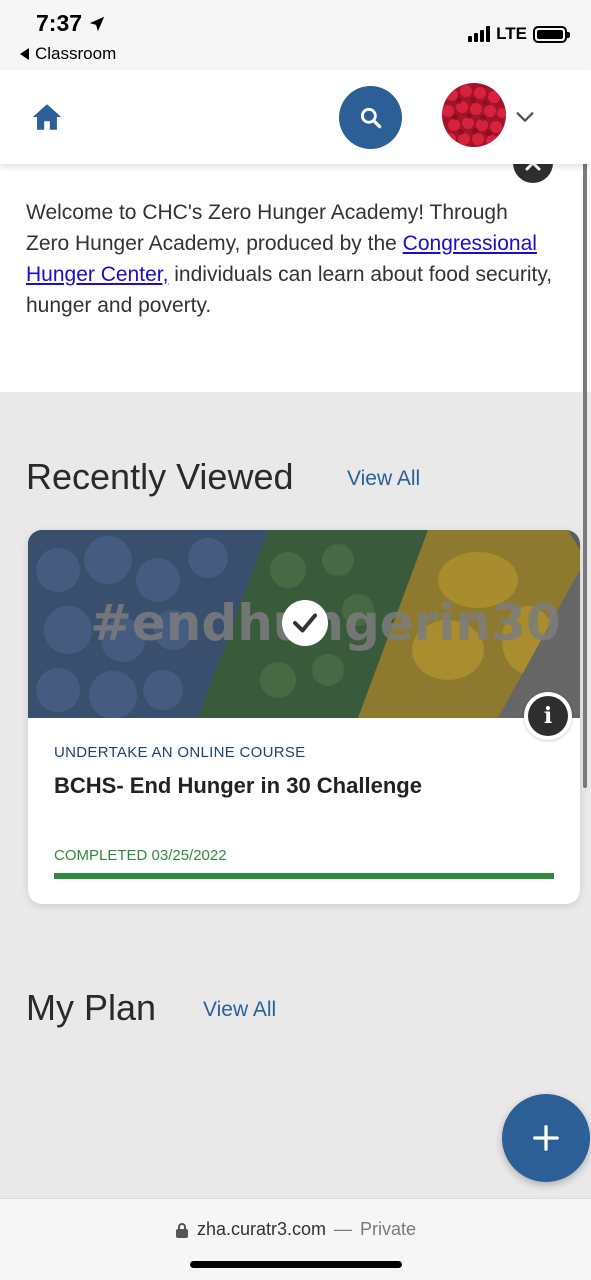 The image size is (591, 1280). Describe the element at coordinates (24, 54) in the screenshot. I see `back-triangle-icon` at that location.